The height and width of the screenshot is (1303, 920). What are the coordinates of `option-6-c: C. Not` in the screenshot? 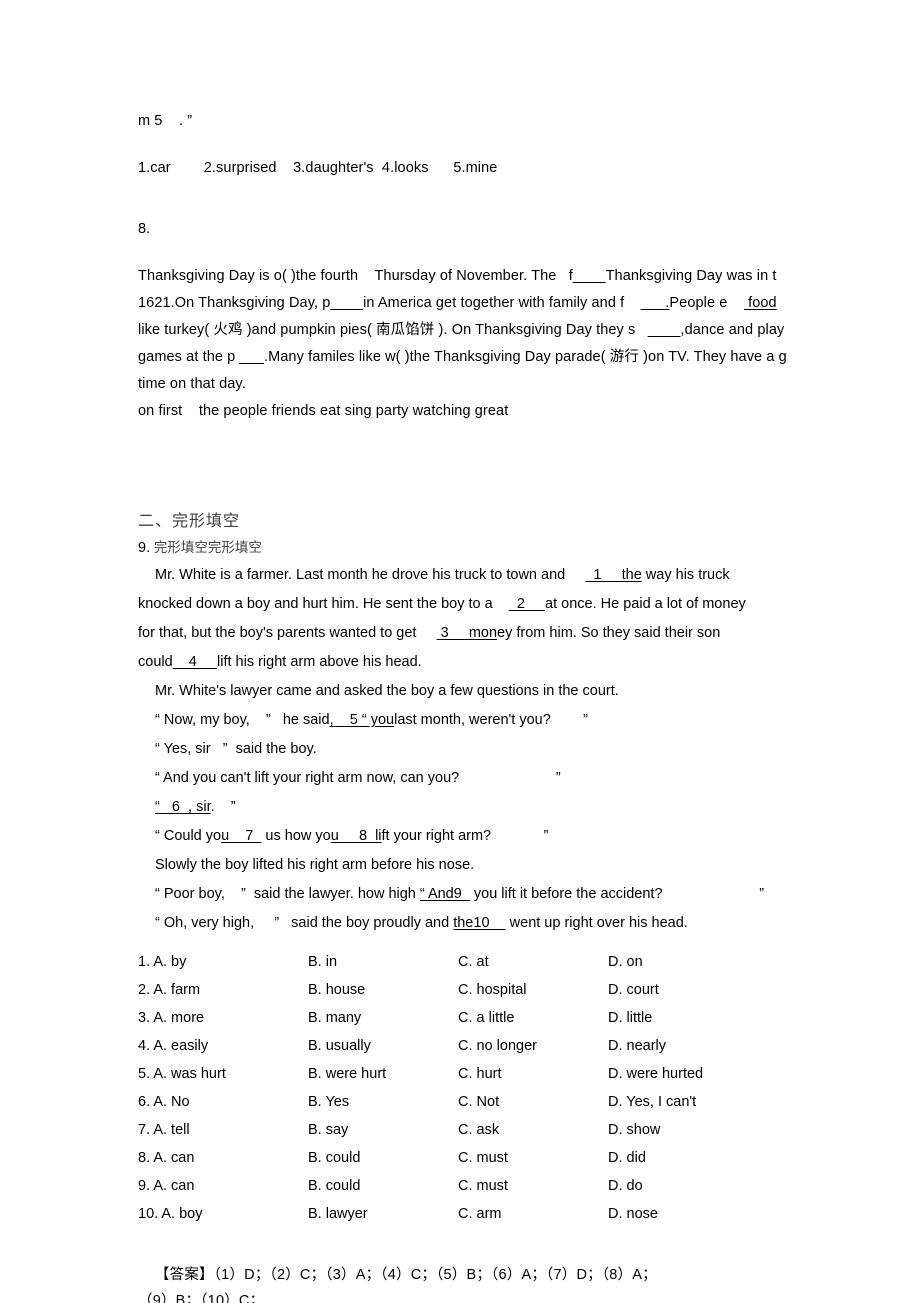 It's located at (533, 1102).